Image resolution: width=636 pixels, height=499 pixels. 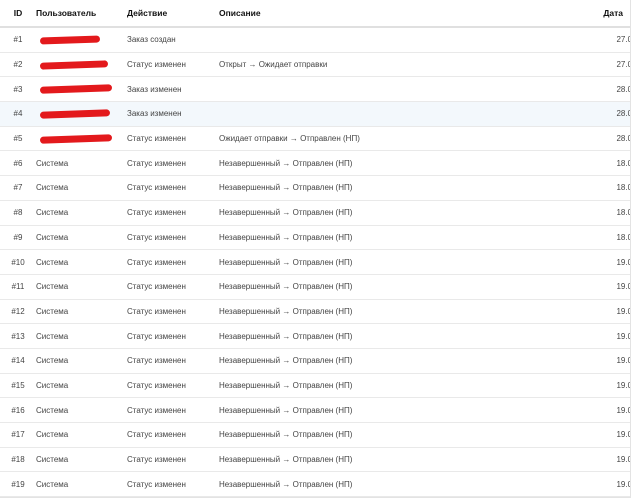 What do you see at coordinates (574, 40) in the screenshot?
I see `cell-date: 27.05.2021, 17:30` at bounding box center [574, 40].